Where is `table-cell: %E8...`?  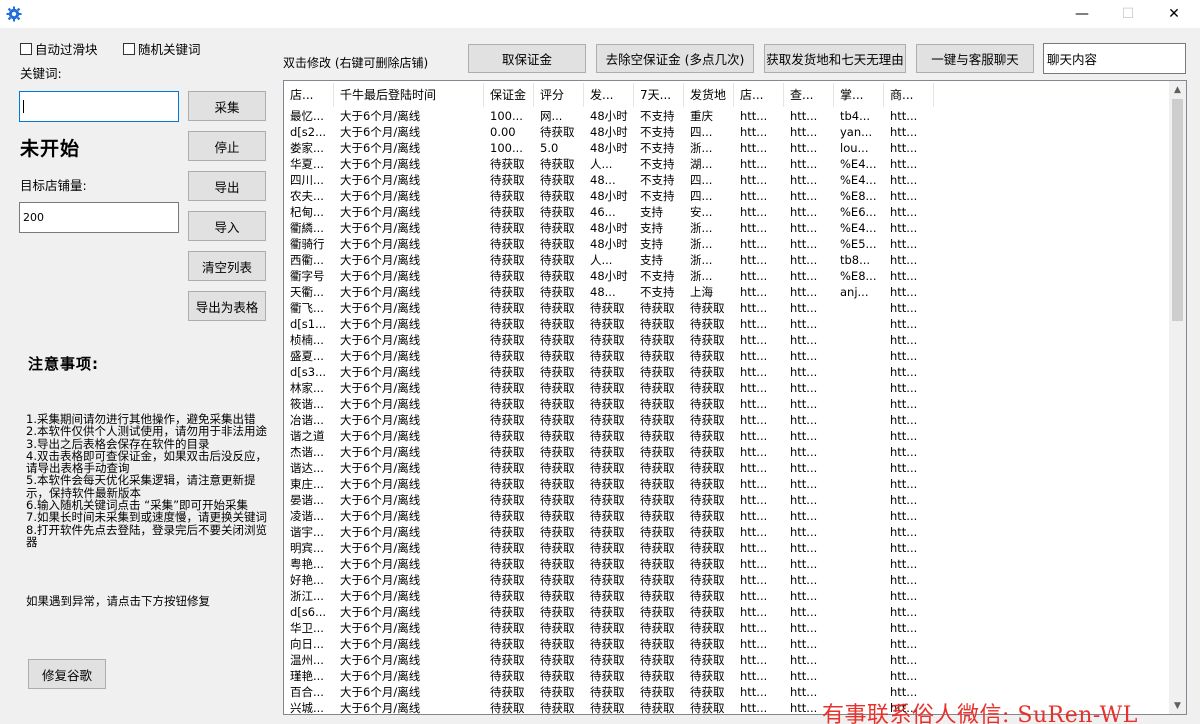 table-cell: %E8... is located at coordinates (859, 196).